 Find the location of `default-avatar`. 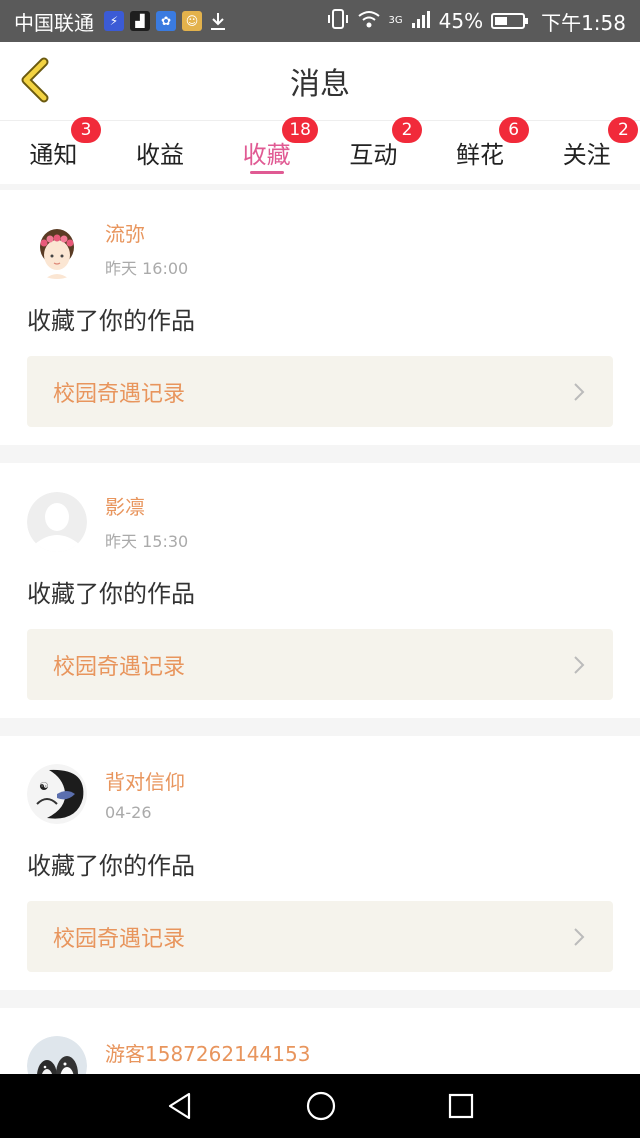

default-avatar is located at coordinates (57, 521).